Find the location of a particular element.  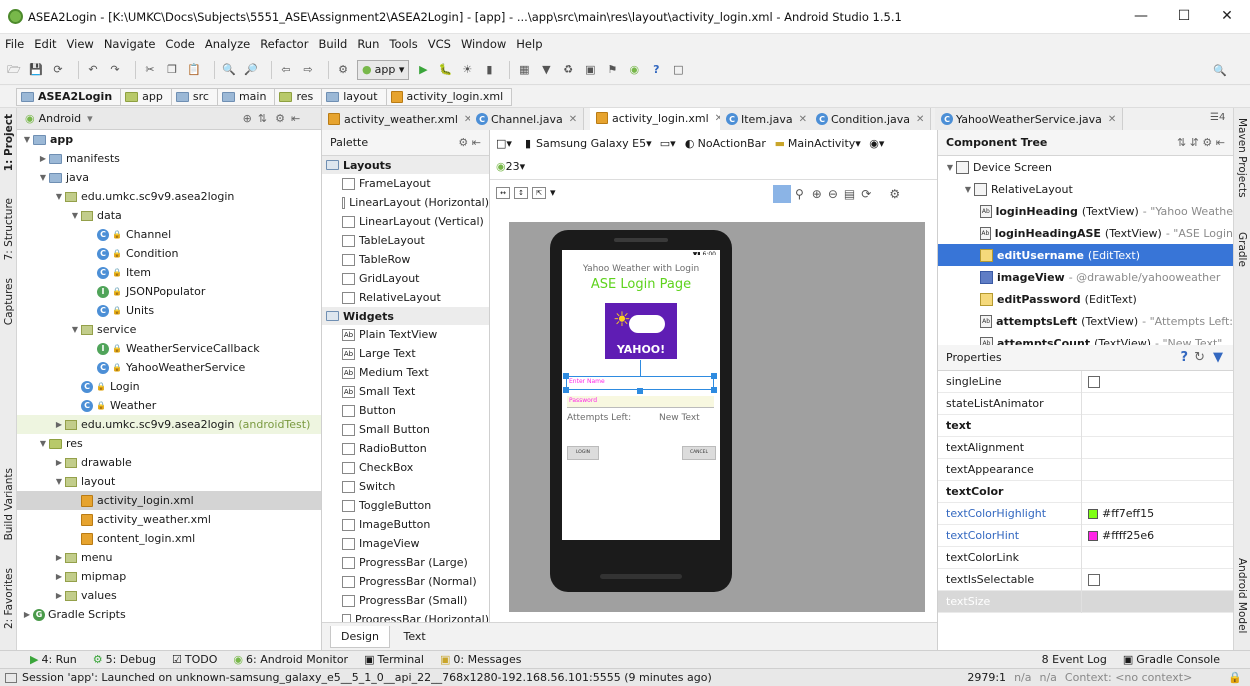

palette-item: ProgressBar (Small) is located at coordinates (405, 600).